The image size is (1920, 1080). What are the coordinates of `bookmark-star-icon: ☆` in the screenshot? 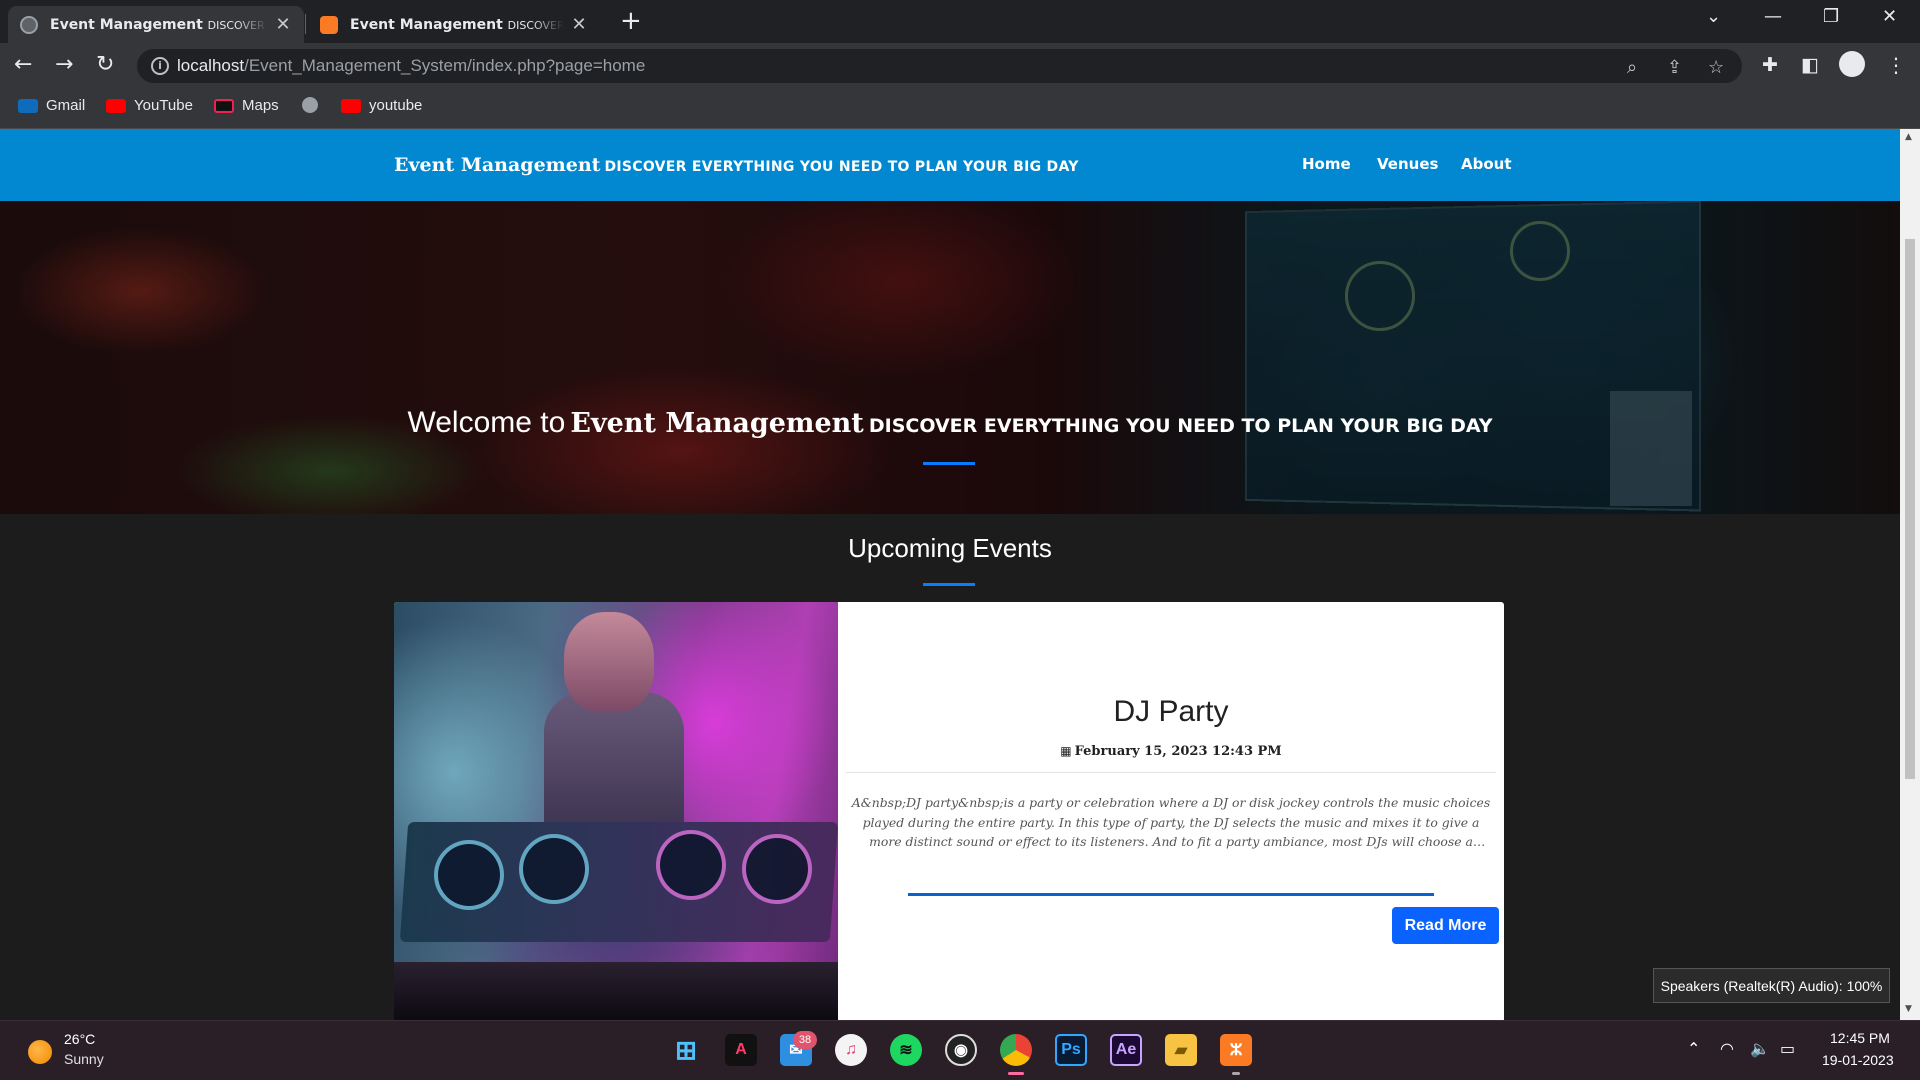 It's located at (1716, 67).